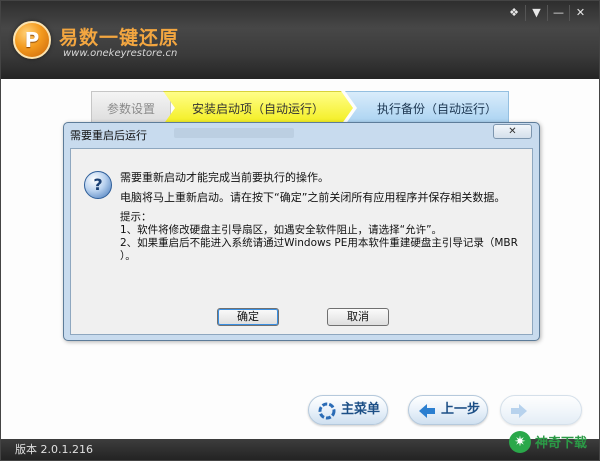 Image resolution: width=600 pixels, height=461 pixels. Describe the element at coordinates (358, 317) in the screenshot. I see `cancel-button: 取消` at that location.